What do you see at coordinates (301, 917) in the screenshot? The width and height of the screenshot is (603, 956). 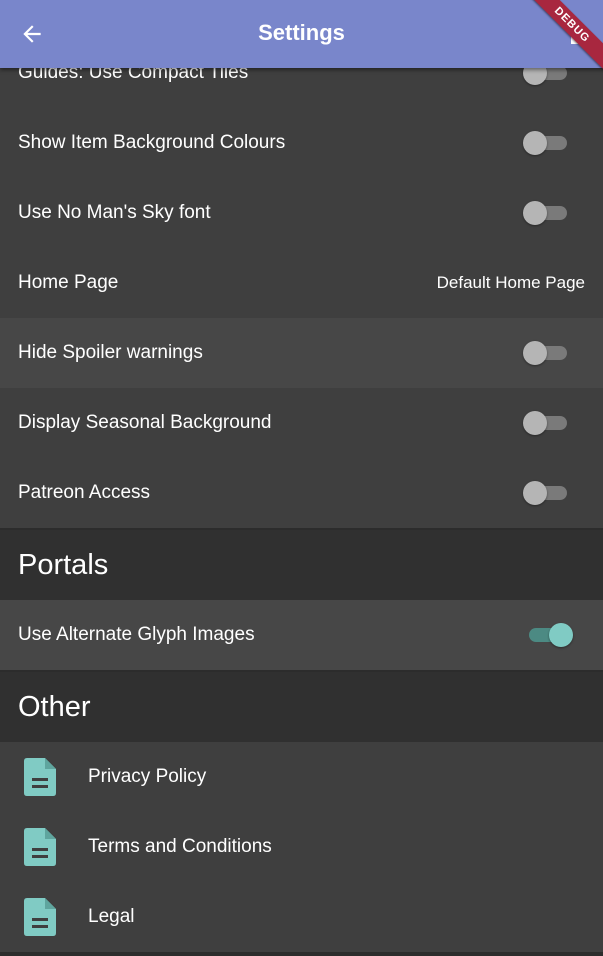 I see `link-legal: Legal` at bounding box center [301, 917].